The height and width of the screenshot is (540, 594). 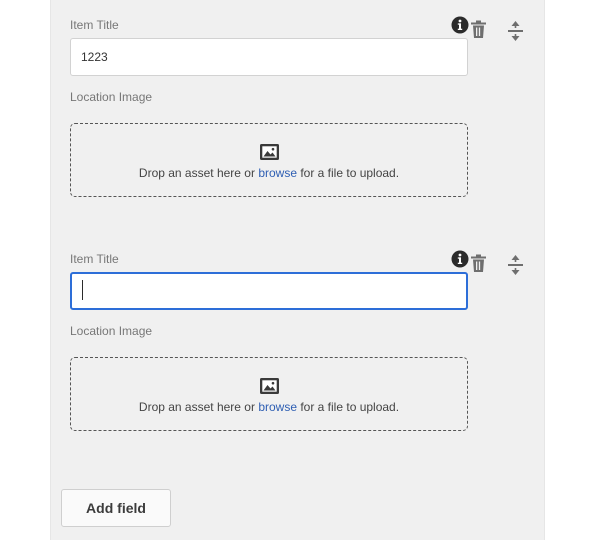 I want to click on text-cursor, so click(x=82, y=290).